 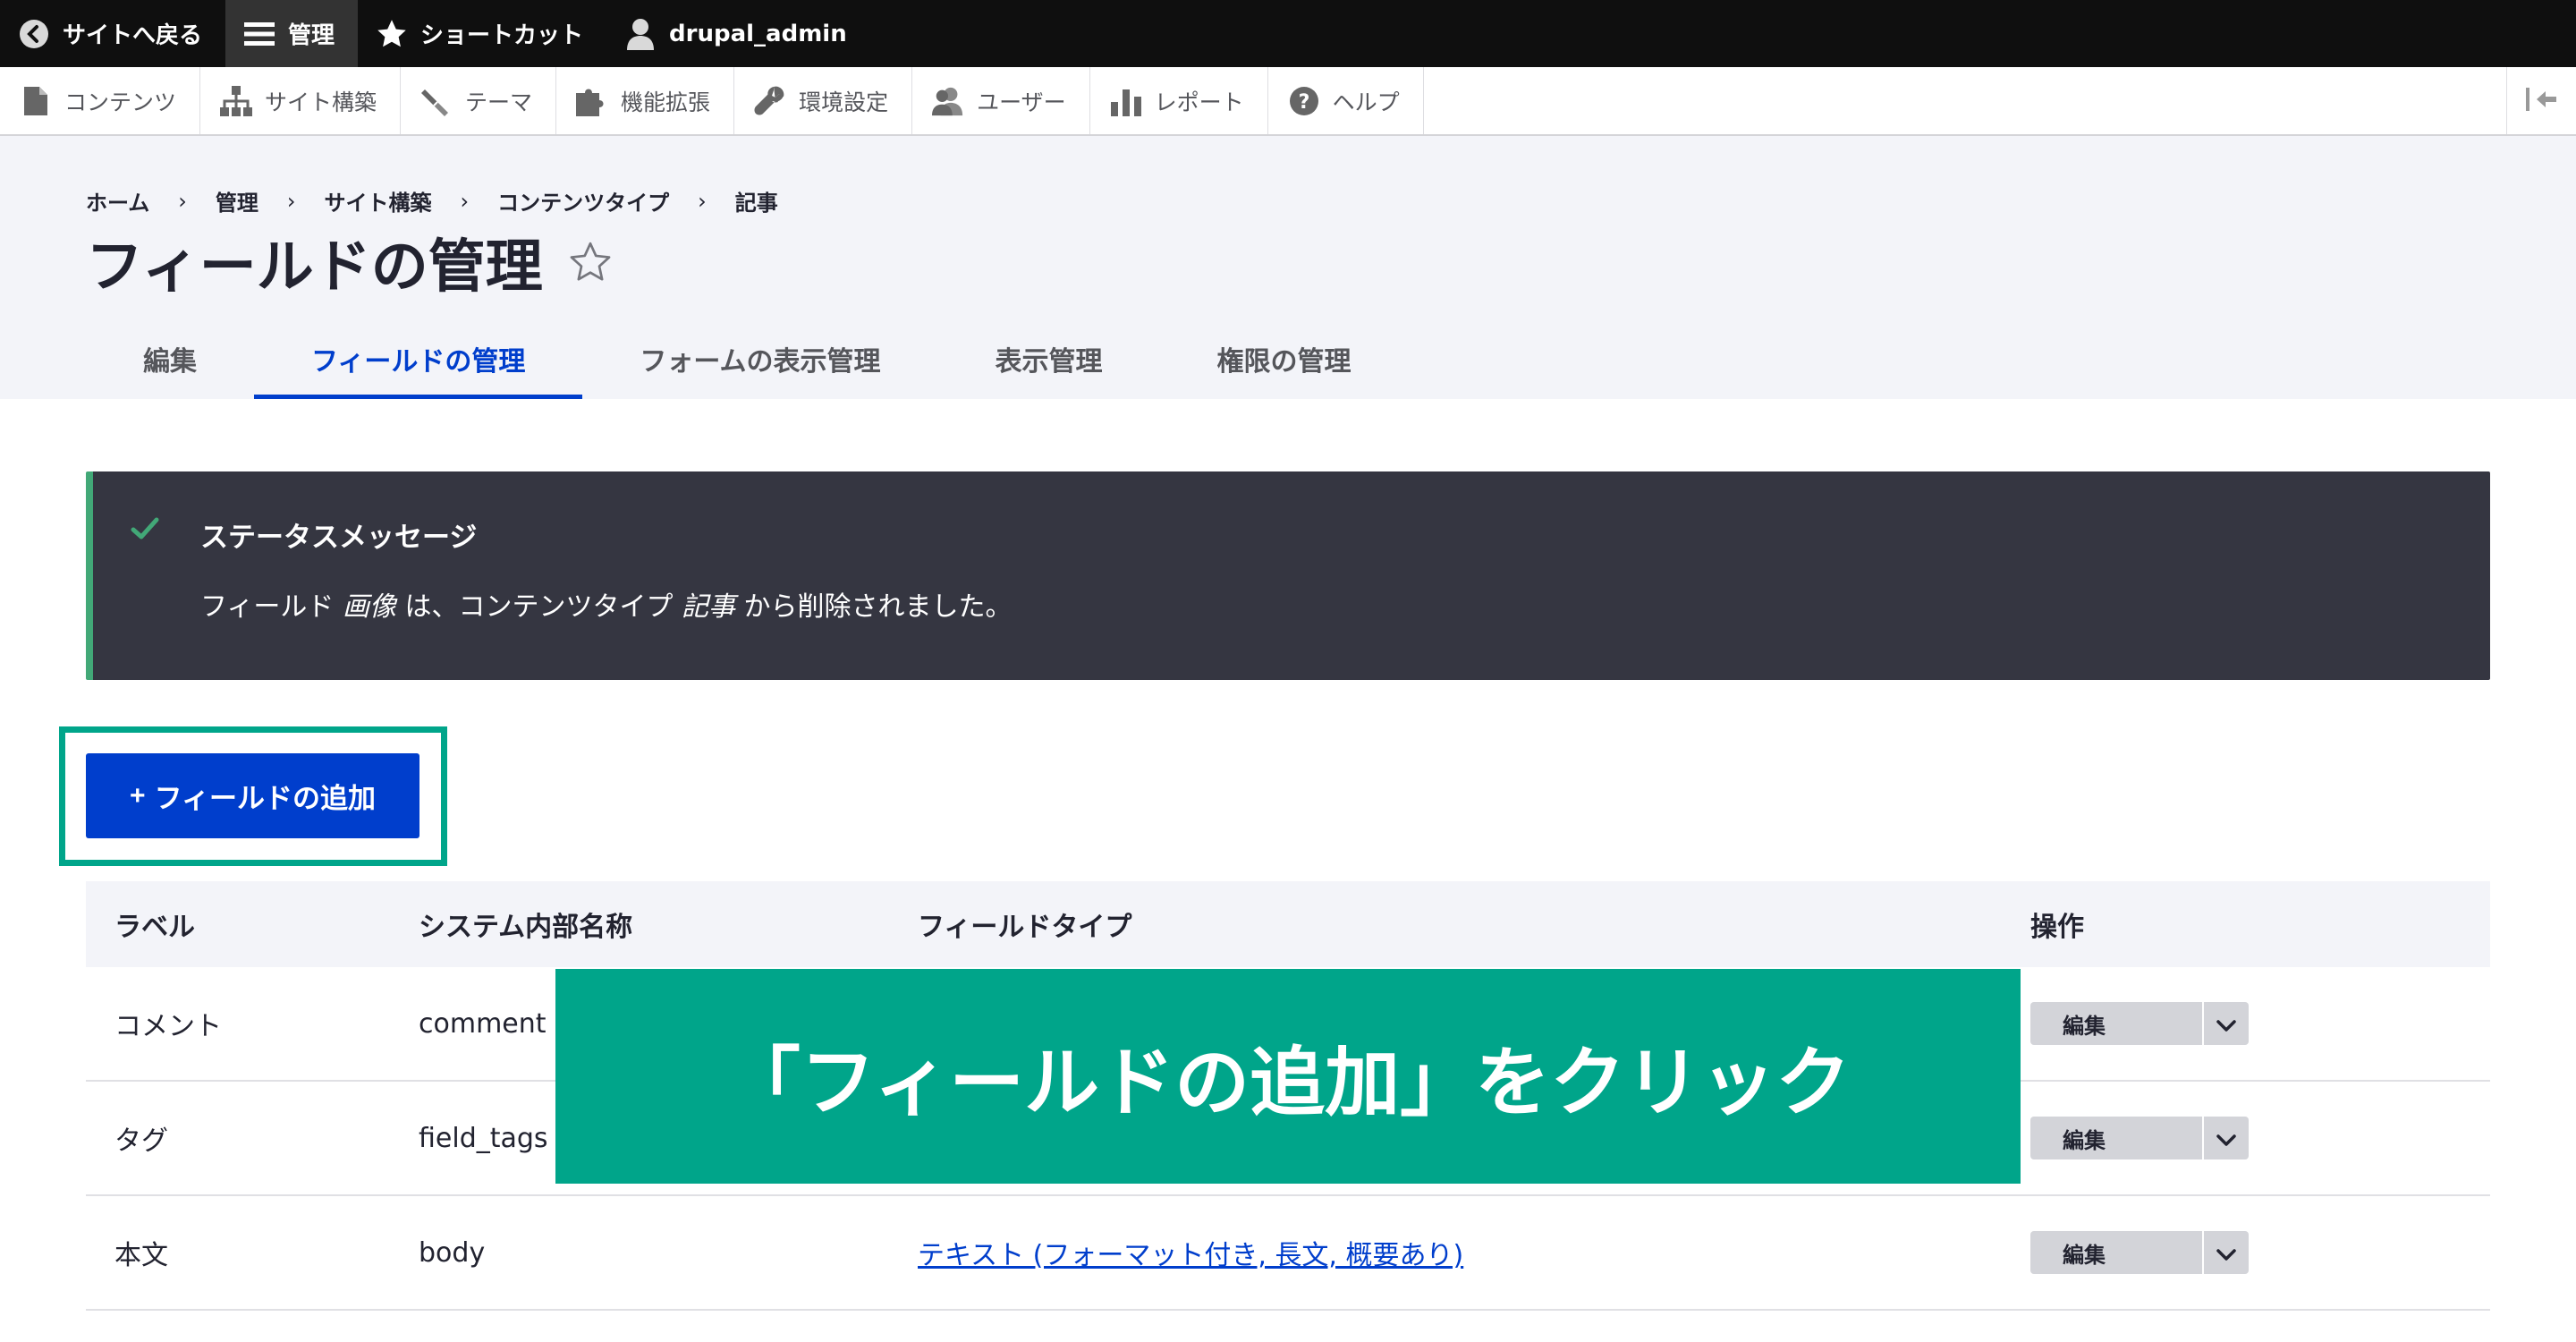 What do you see at coordinates (236, 101) in the screenshot?
I see `sitemap-icon` at bounding box center [236, 101].